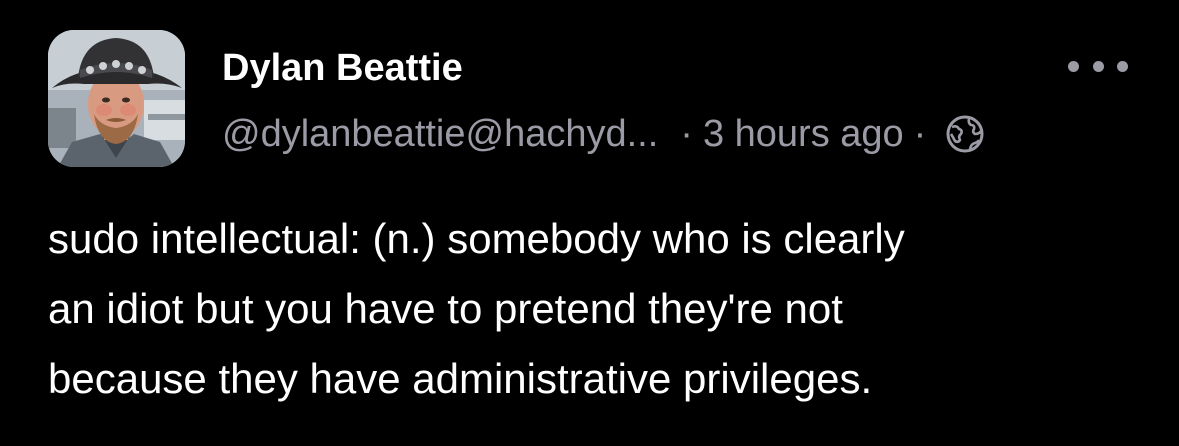 The image size is (1179, 446). Describe the element at coordinates (965, 134) in the screenshot. I see `globe-icon` at that location.